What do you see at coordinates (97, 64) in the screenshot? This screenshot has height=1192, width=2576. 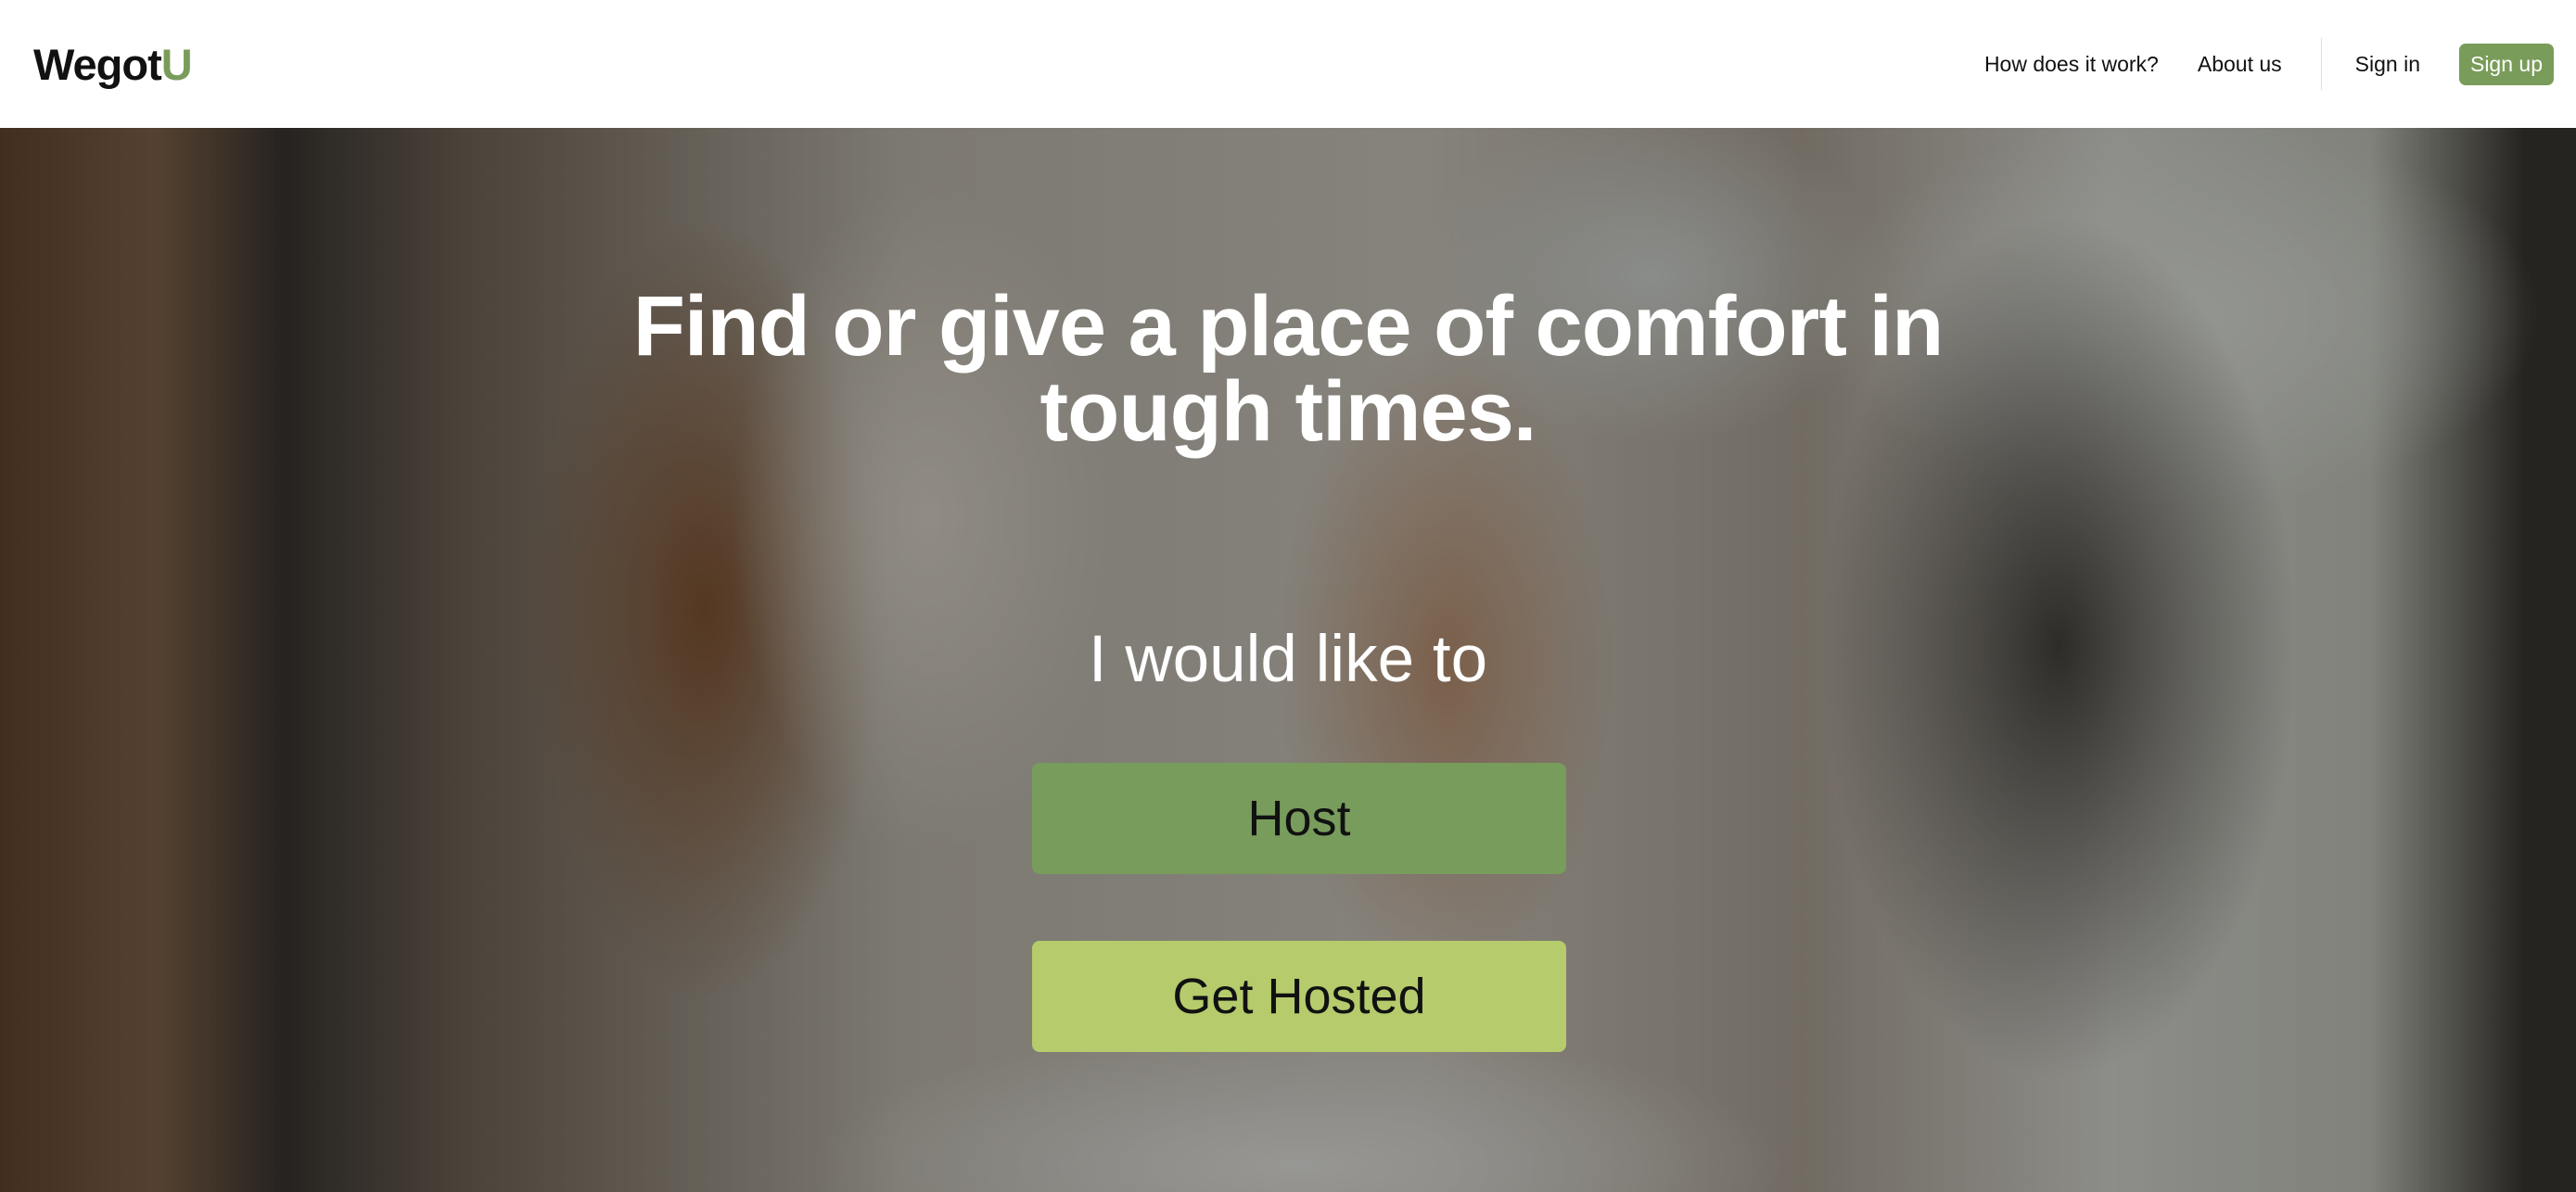 I see `logo-text: Wegot` at bounding box center [97, 64].